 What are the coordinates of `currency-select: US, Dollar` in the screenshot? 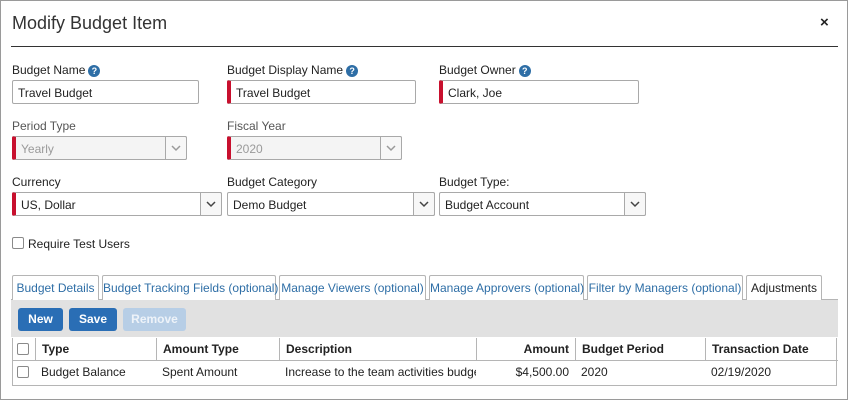 It's located at (117, 204).